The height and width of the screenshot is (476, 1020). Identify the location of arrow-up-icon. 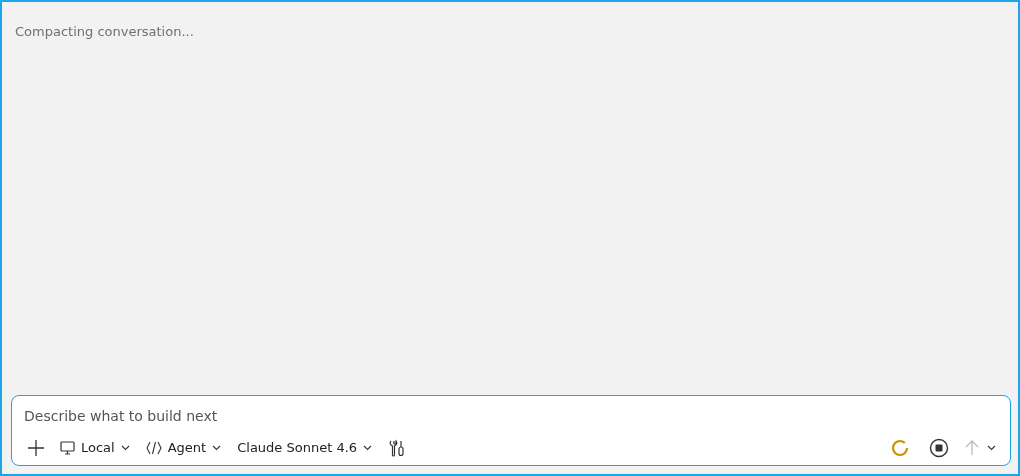
(972, 448).